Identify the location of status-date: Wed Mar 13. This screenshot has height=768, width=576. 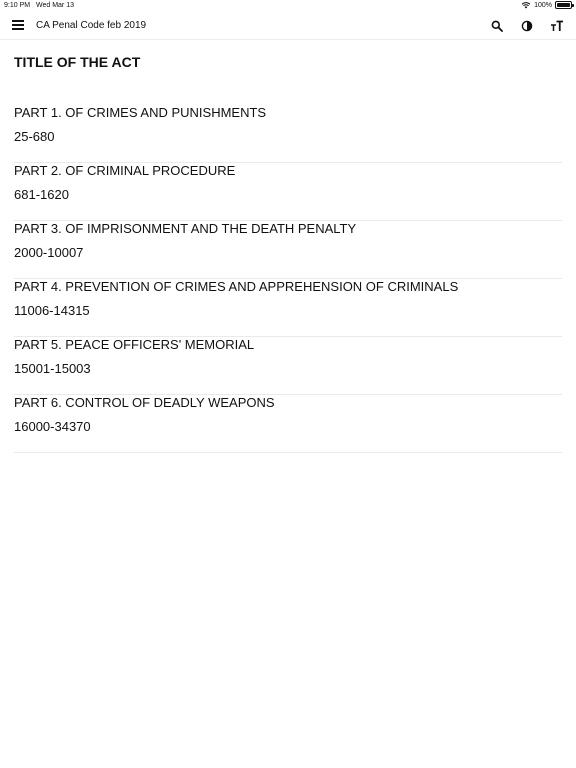
(55, 5).